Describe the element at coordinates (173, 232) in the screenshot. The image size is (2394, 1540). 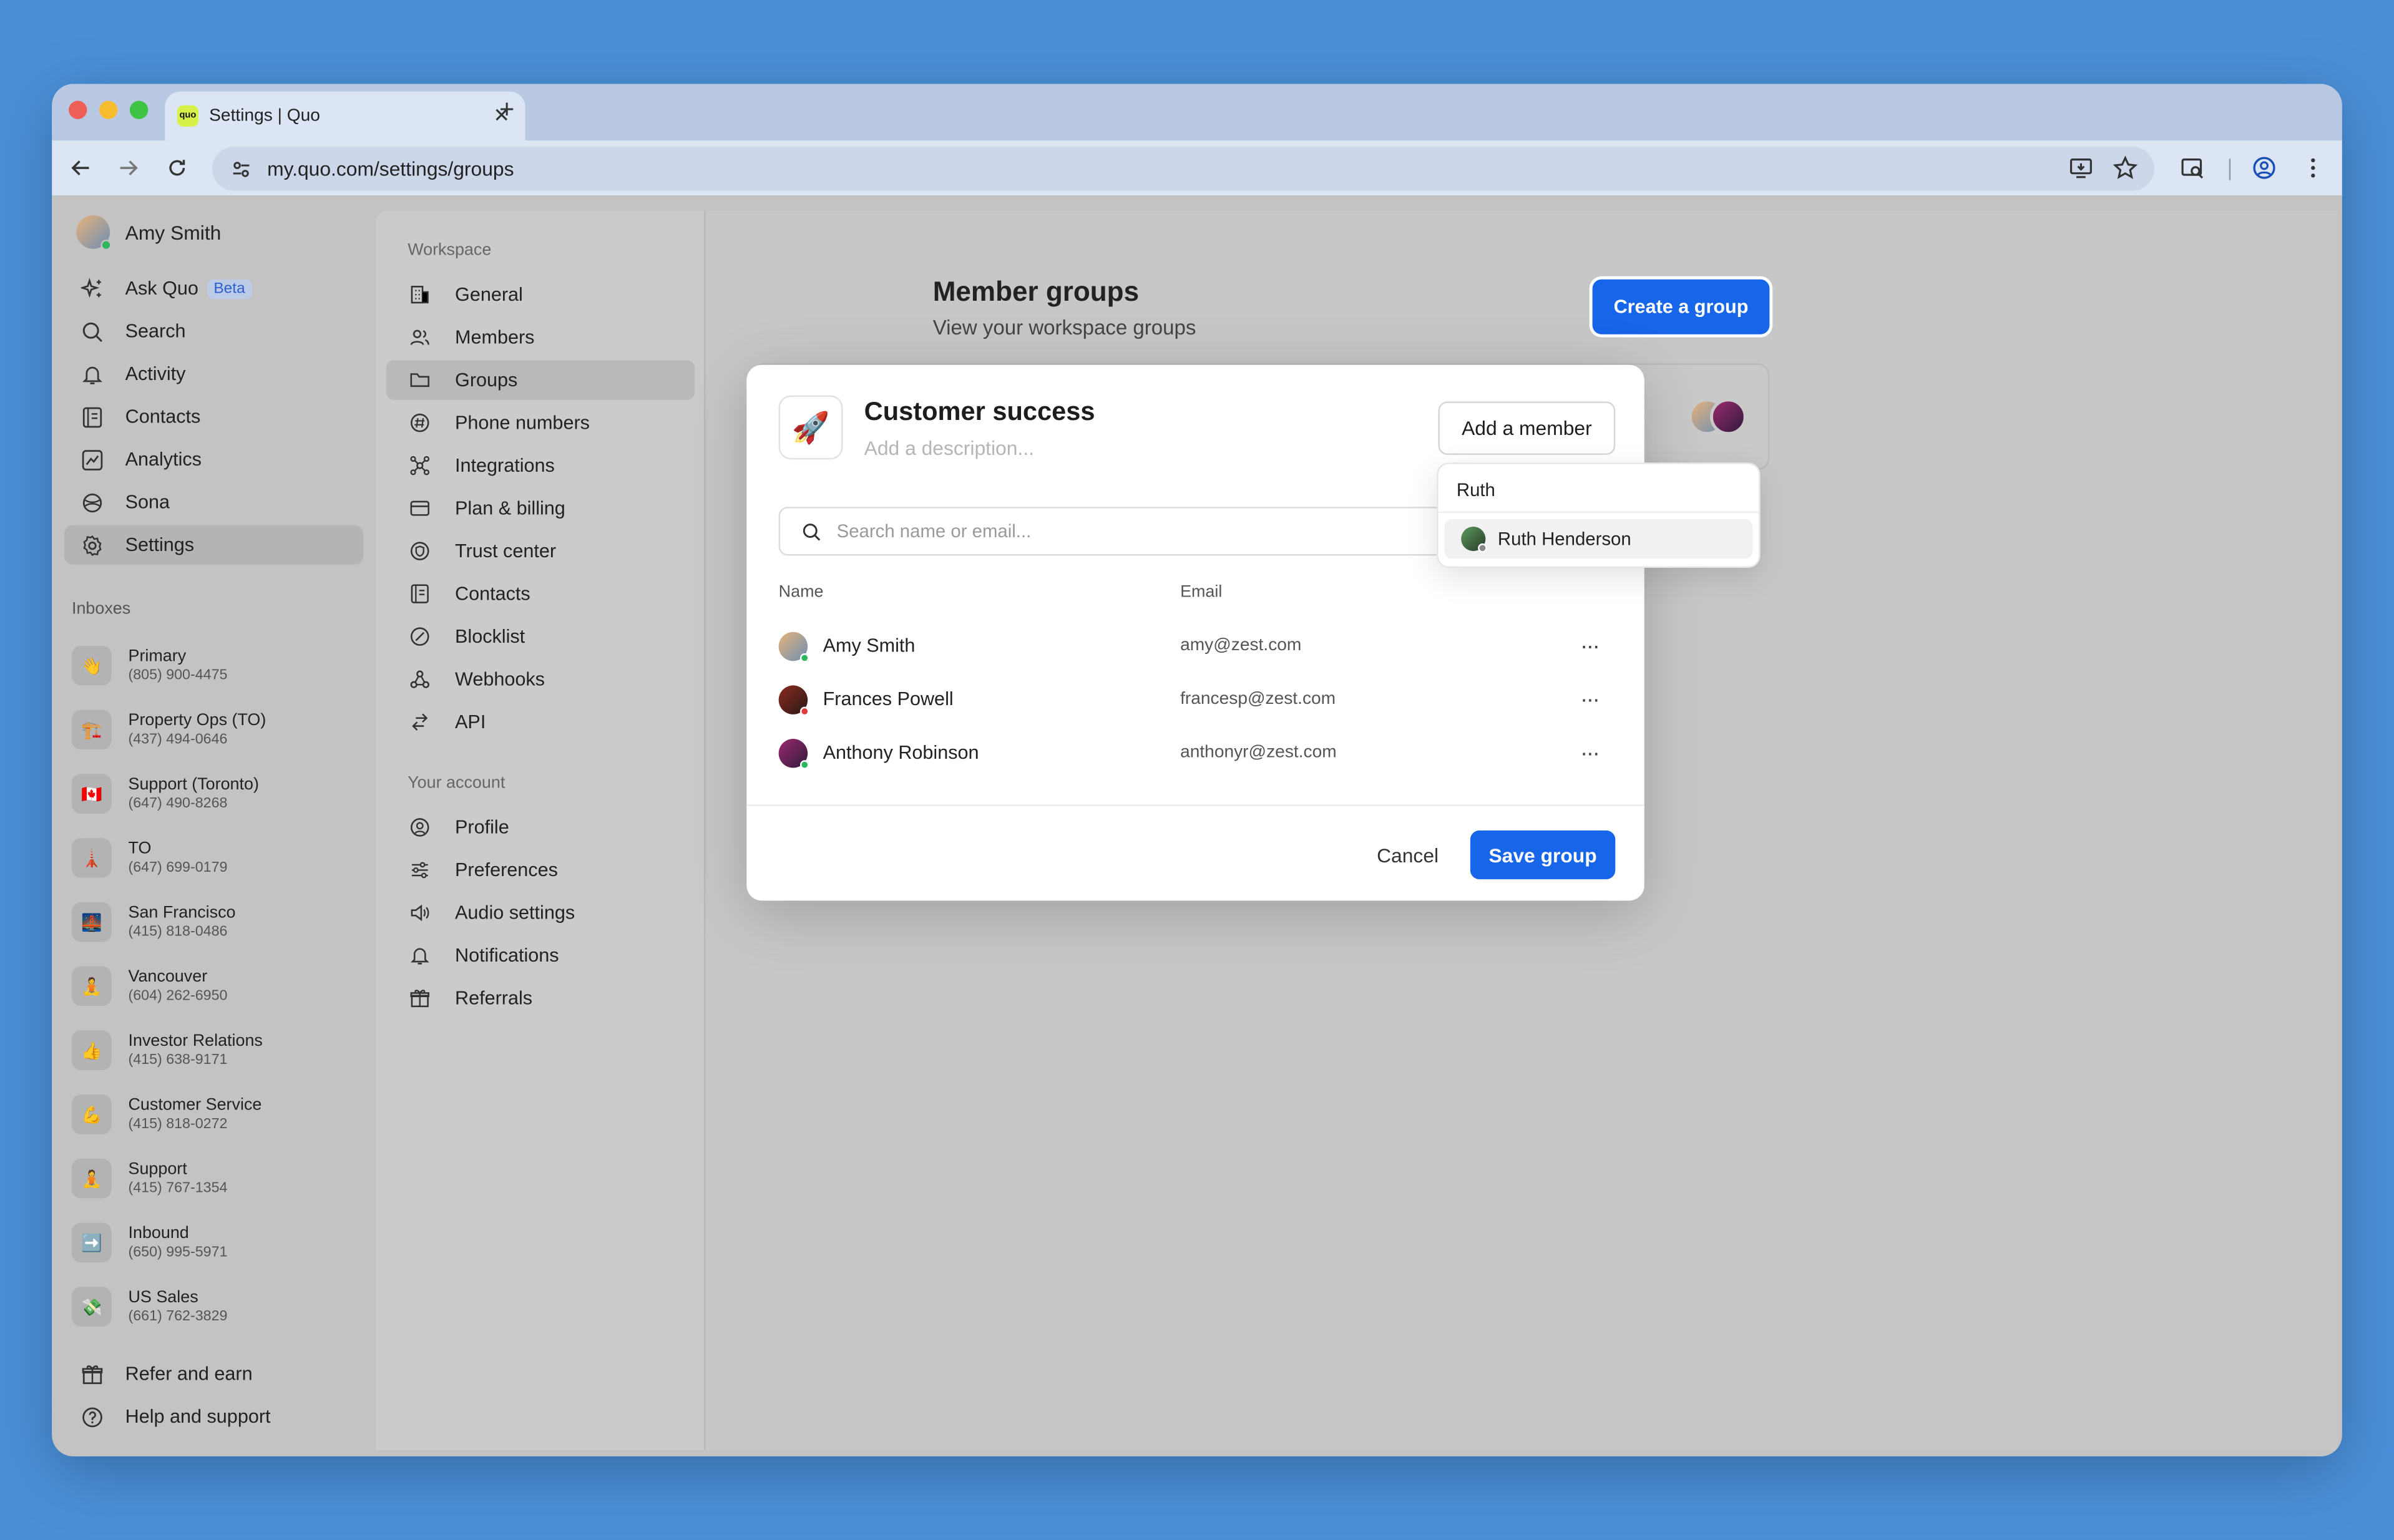
I see `user-name: Amy Smith` at that location.